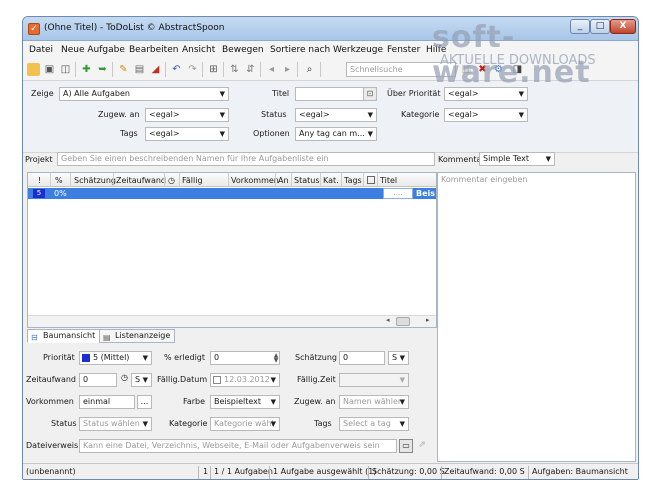  Describe the element at coordinates (139, 69) in the screenshot. I see `edit-text-icon: ▤` at that location.